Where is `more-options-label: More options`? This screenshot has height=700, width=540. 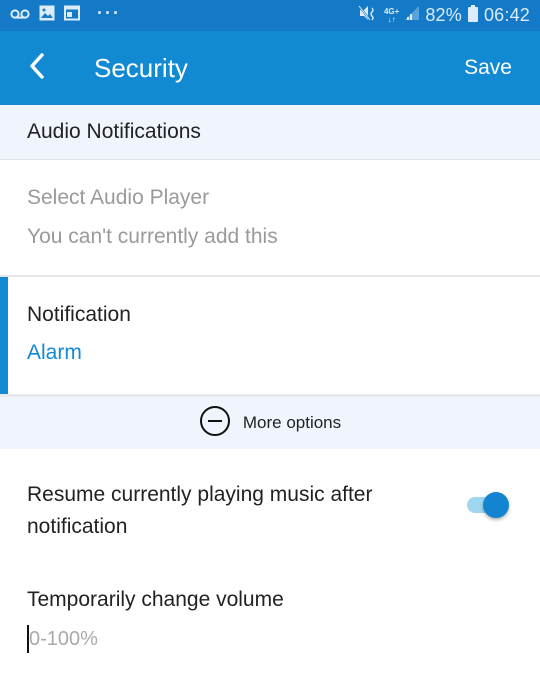 more-options-label: More options is located at coordinates (292, 422).